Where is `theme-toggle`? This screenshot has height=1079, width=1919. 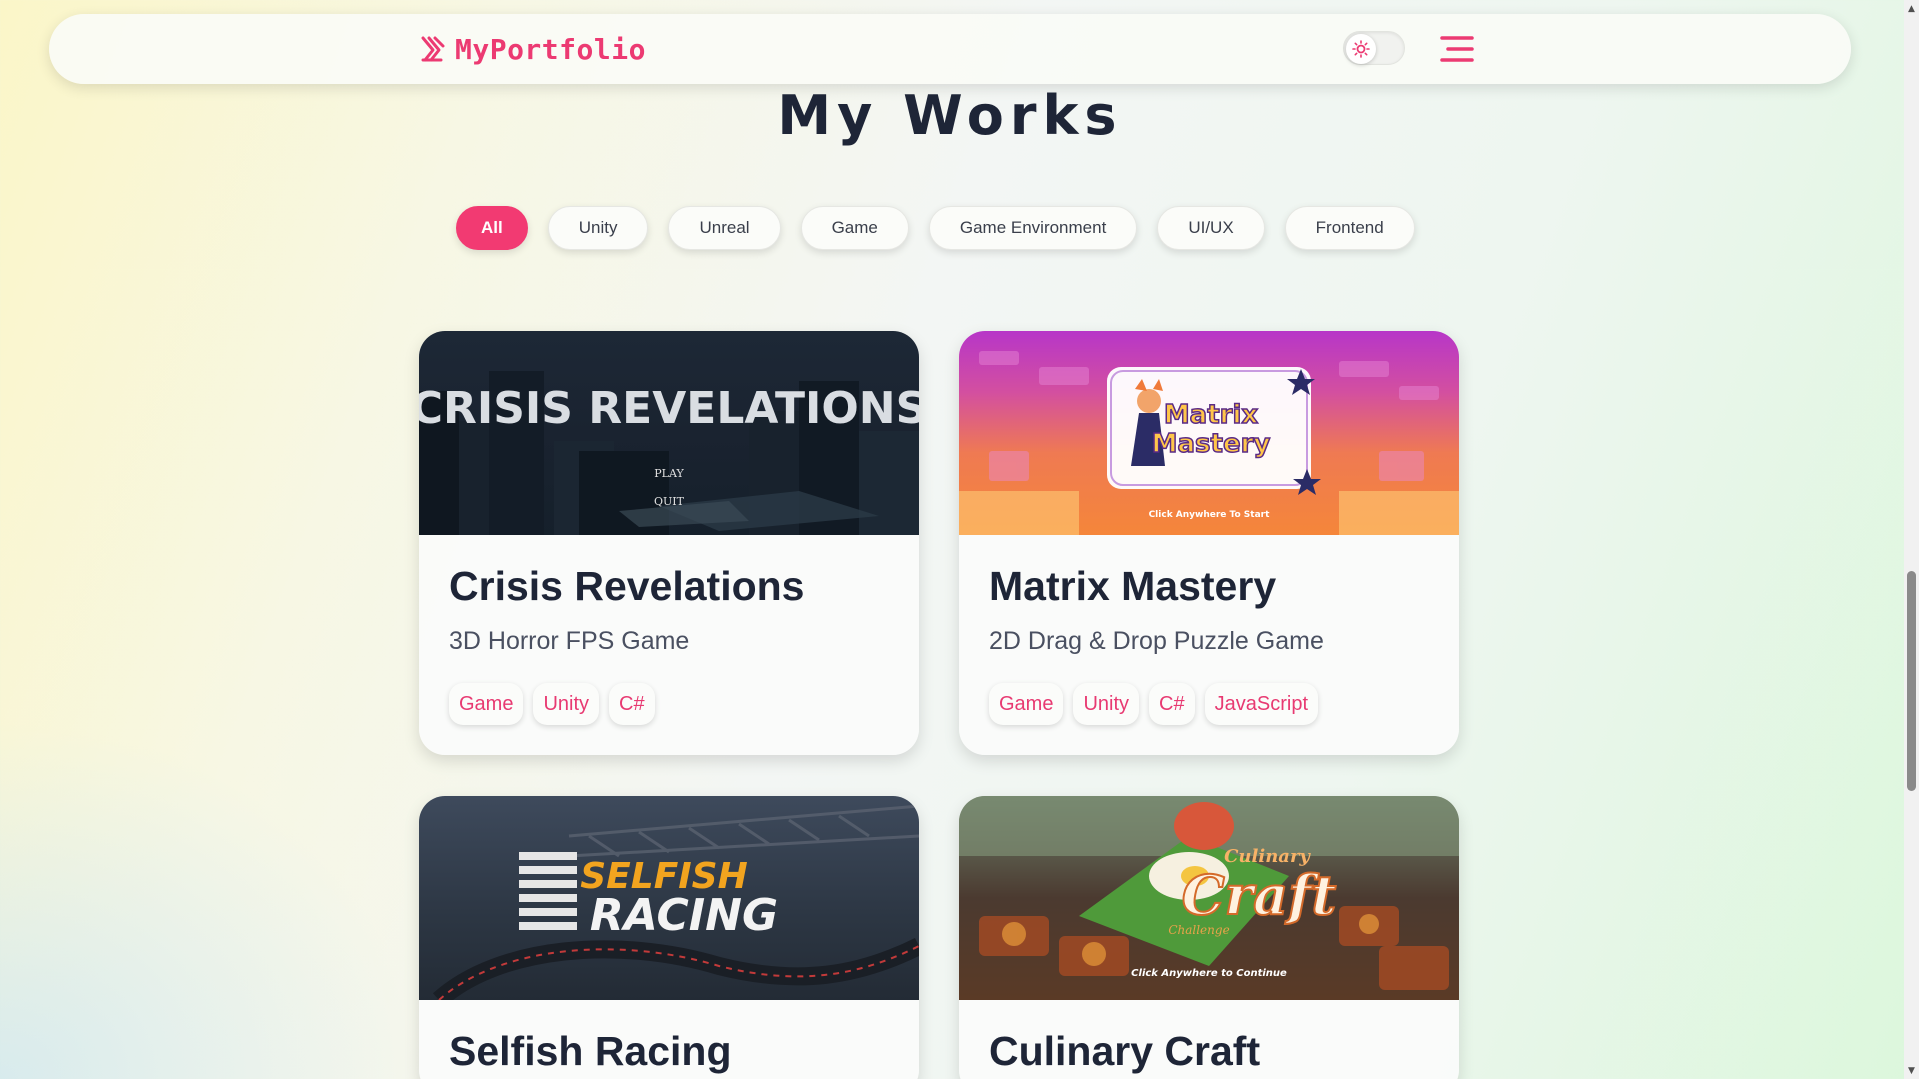 theme-toggle is located at coordinates (1374, 48).